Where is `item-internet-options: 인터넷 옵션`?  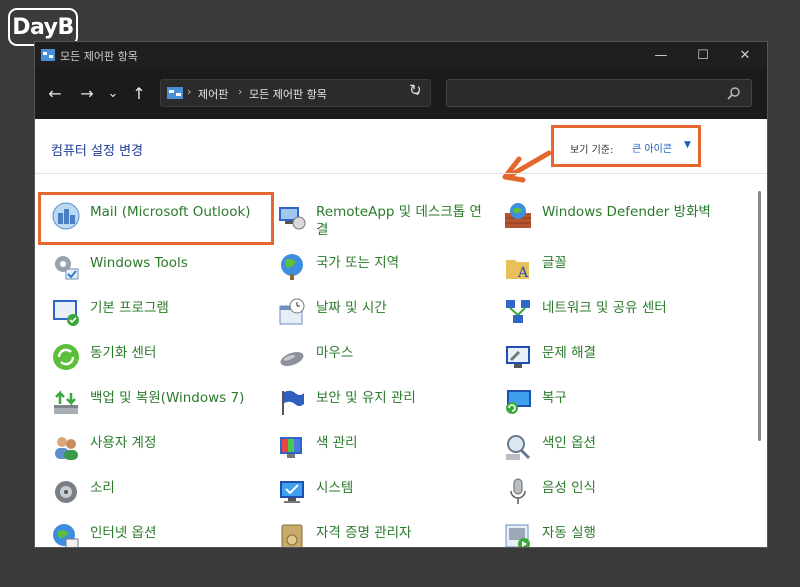
item-internet-options: 인터넷 옵션 is located at coordinates (161, 534).